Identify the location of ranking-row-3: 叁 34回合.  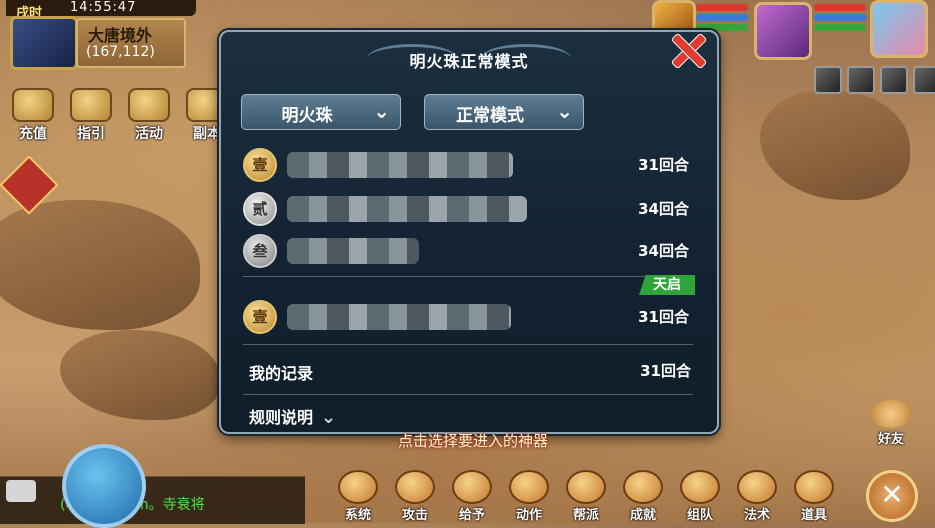
(468, 250).